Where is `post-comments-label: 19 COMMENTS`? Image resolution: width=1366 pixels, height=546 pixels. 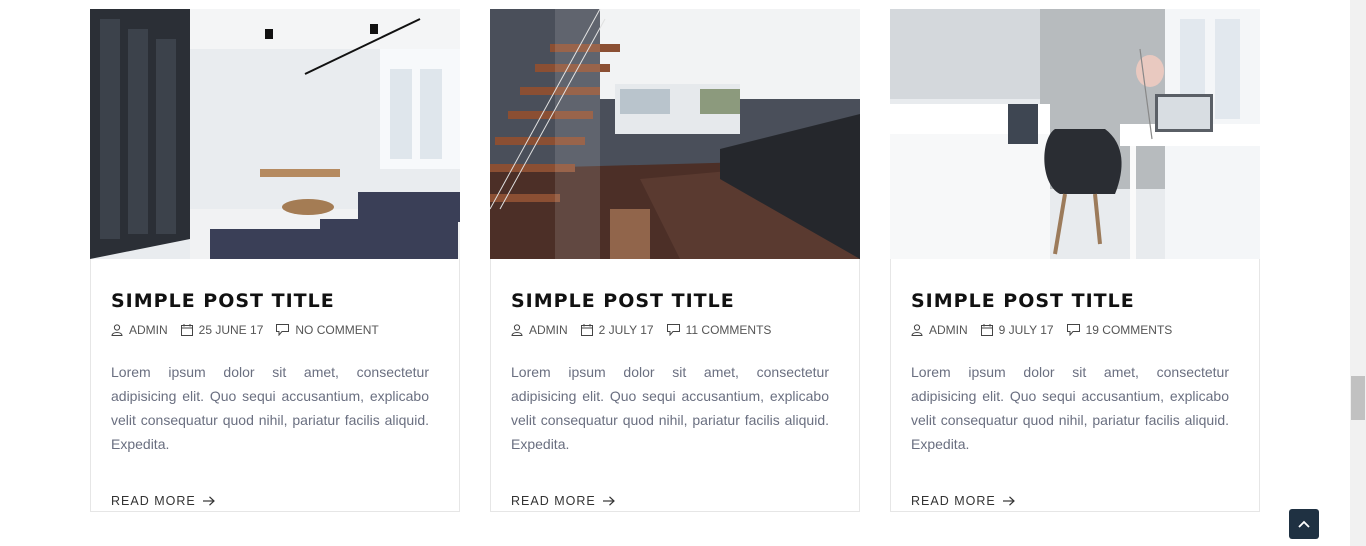 post-comments-label: 19 COMMENTS is located at coordinates (1129, 330).